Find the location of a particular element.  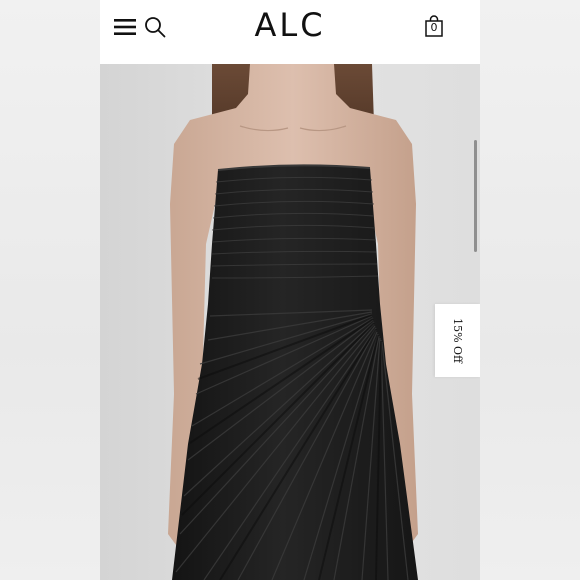

discount-label: 15% Off is located at coordinates (457, 340).